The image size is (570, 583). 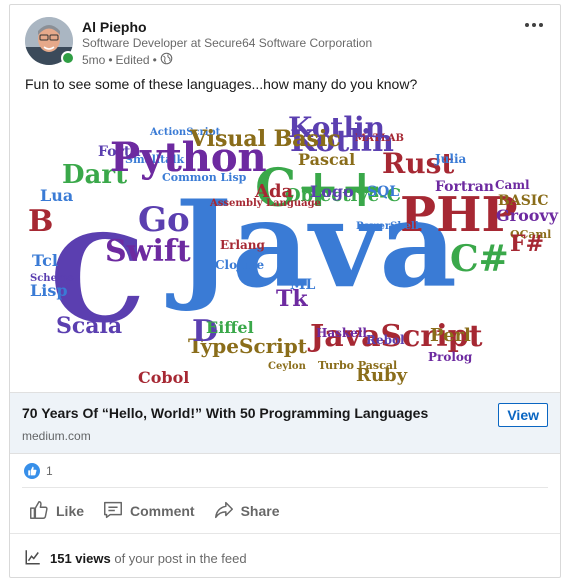 What do you see at coordinates (479, 259) in the screenshot?
I see `word-cloud-term: C#` at bounding box center [479, 259].